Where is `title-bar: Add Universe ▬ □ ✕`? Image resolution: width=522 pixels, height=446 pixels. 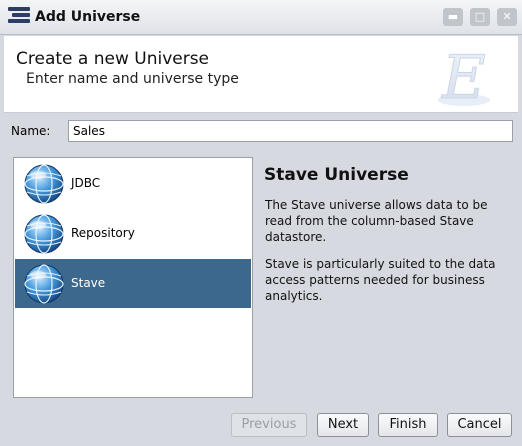
title-bar: Add Universe ▬ □ ✕ is located at coordinates (261, 17).